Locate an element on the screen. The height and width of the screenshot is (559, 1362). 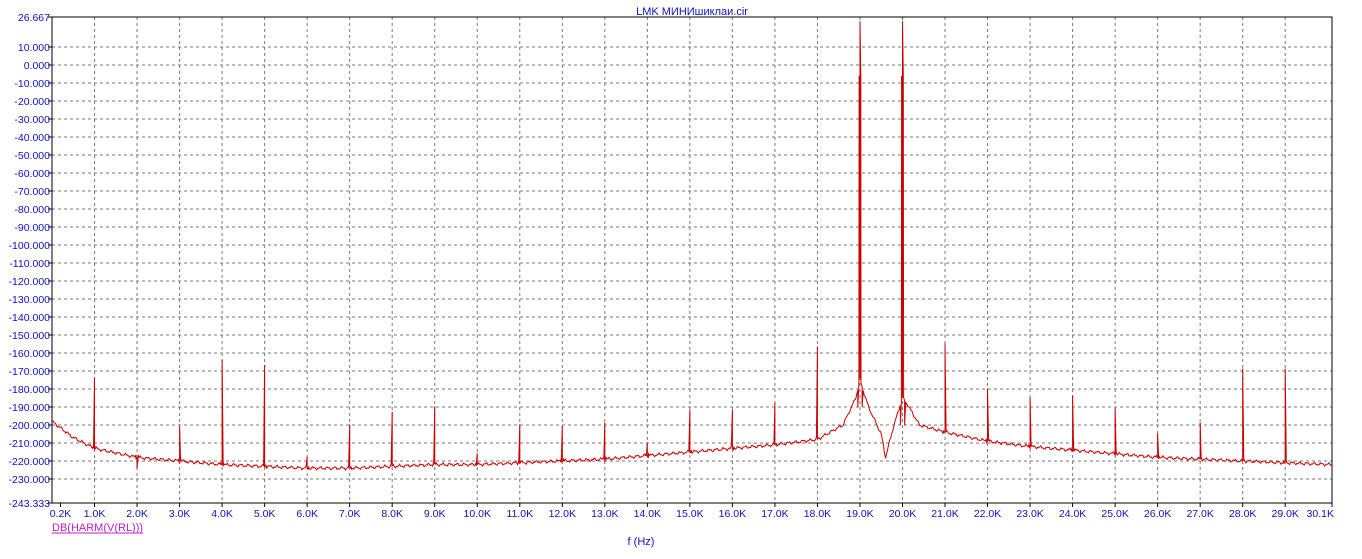
y-tick-label: -150.000 is located at coordinates (30, 336).